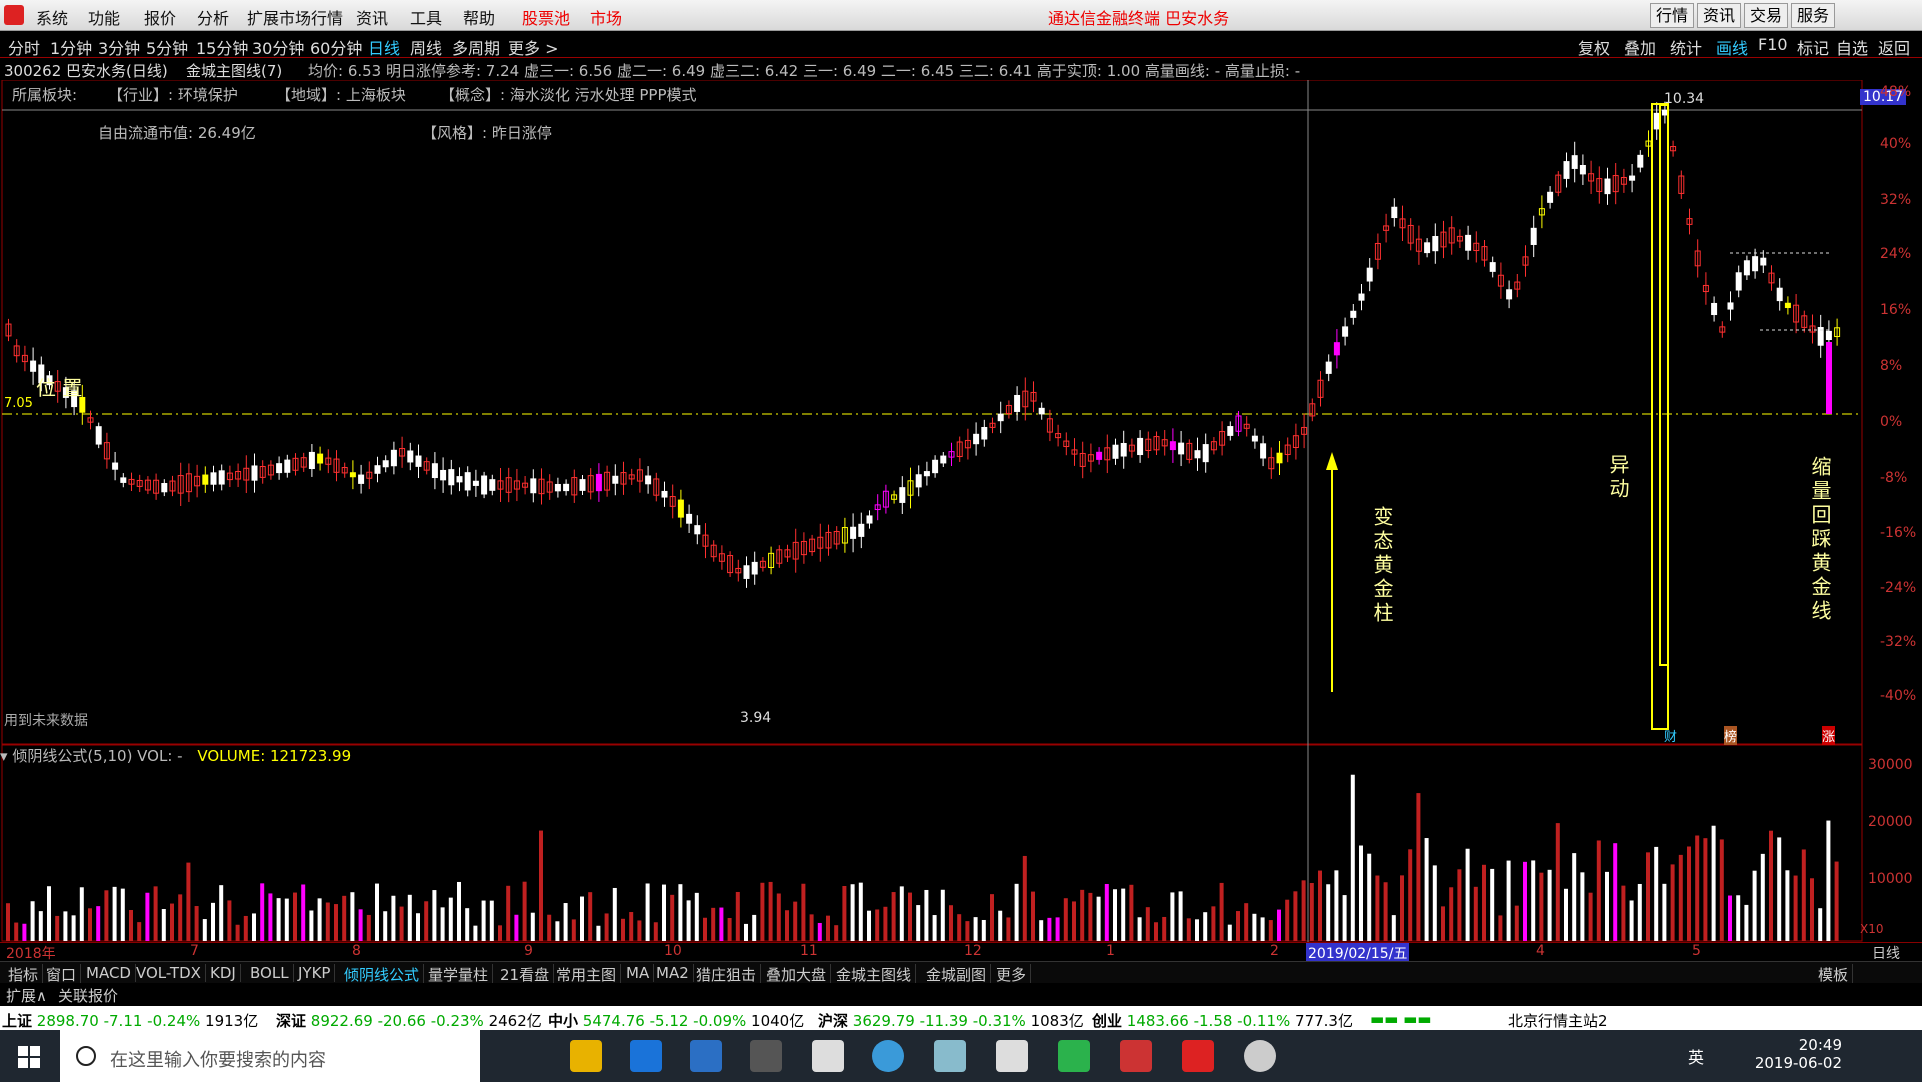 This screenshot has width=1922, height=1082. I want to click on tab-more: 更多, so click(1012, 974).